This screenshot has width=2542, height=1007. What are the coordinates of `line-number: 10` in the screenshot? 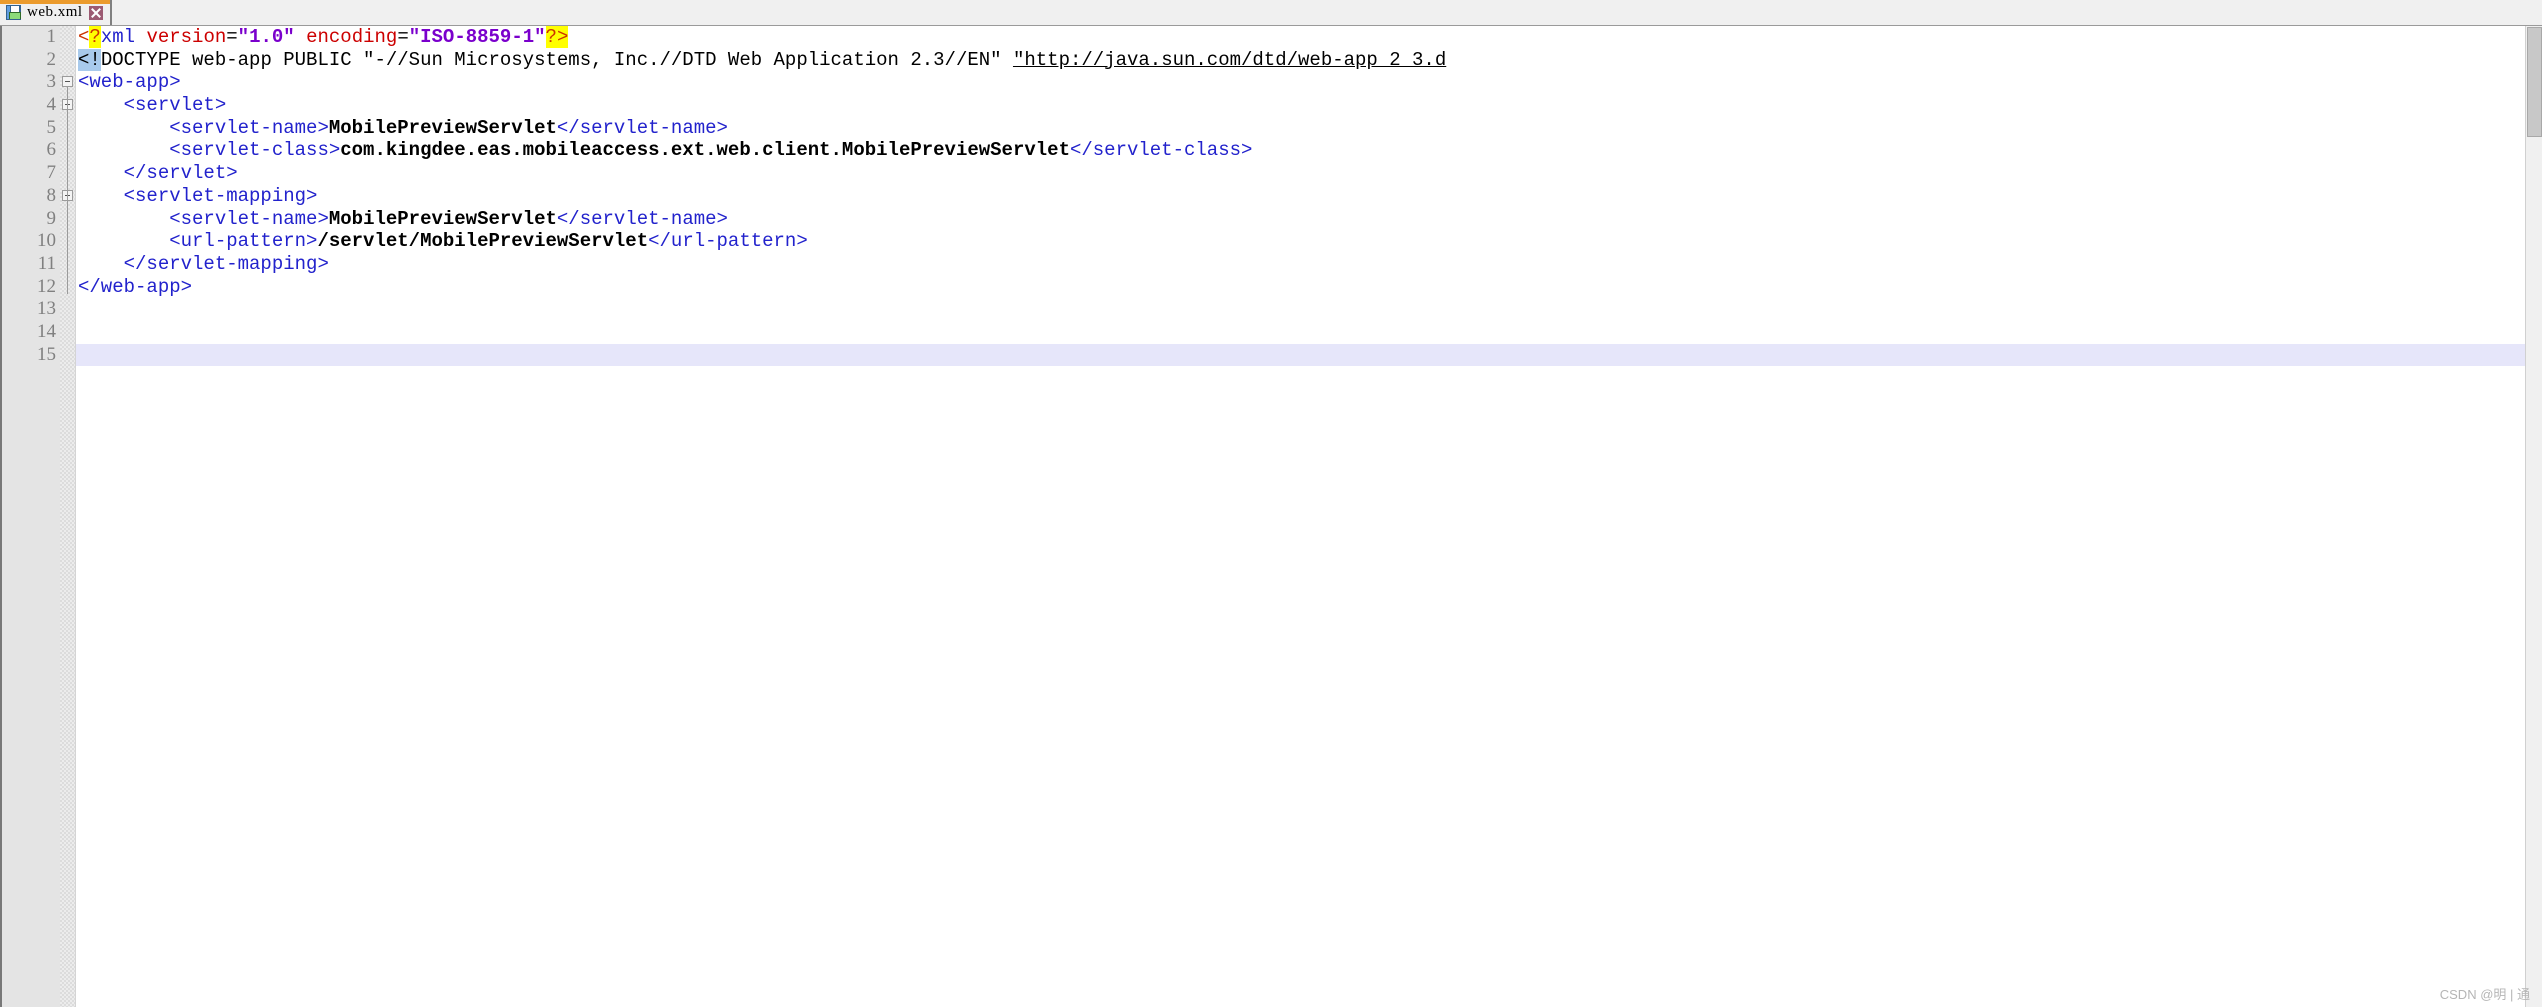 It's located at (46, 241).